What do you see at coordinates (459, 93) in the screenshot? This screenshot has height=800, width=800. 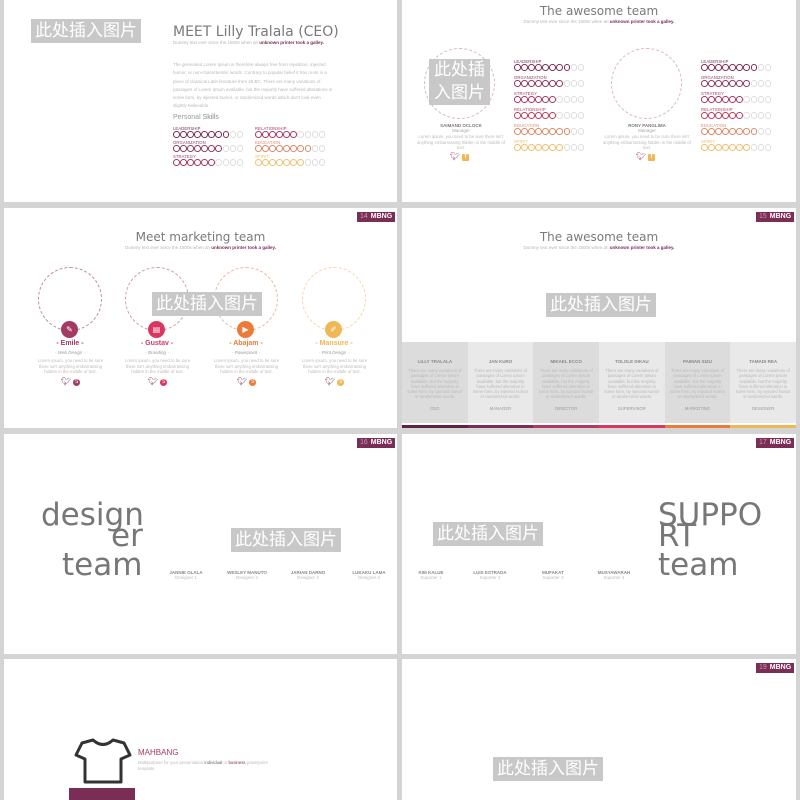 I see `placeholder-line: 入图片` at bounding box center [459, 93].